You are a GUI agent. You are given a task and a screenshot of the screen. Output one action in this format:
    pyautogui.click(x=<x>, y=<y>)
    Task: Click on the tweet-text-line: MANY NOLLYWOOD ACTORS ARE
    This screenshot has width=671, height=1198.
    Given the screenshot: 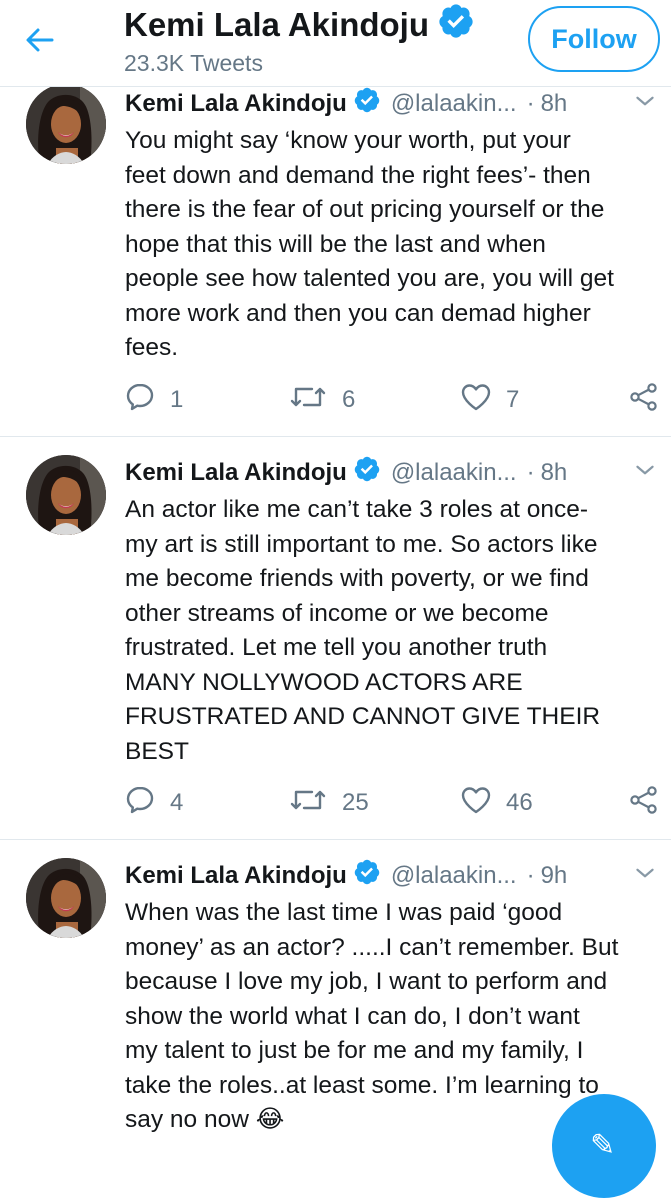 What is the action you would take?
    pyautogui.click(x=324, y=682)
    